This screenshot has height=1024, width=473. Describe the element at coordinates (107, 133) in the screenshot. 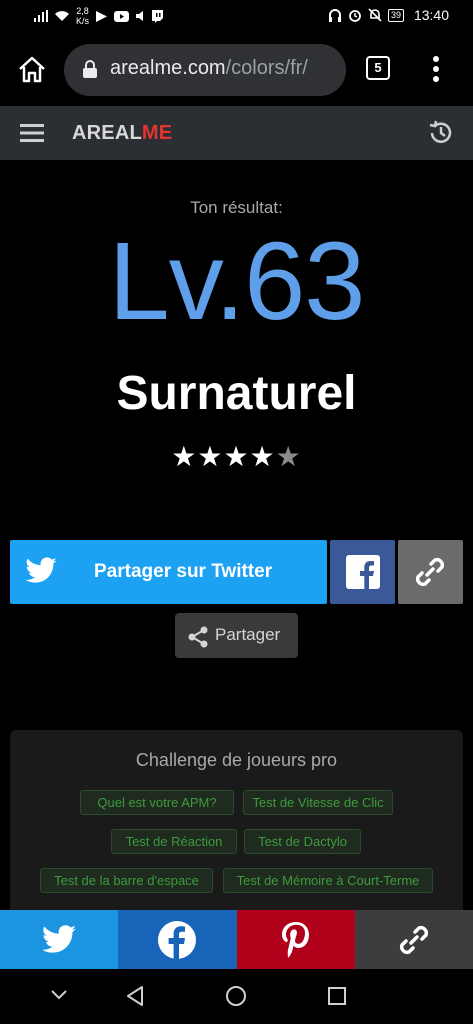

I see `logo-part1: AREAL` at that location.